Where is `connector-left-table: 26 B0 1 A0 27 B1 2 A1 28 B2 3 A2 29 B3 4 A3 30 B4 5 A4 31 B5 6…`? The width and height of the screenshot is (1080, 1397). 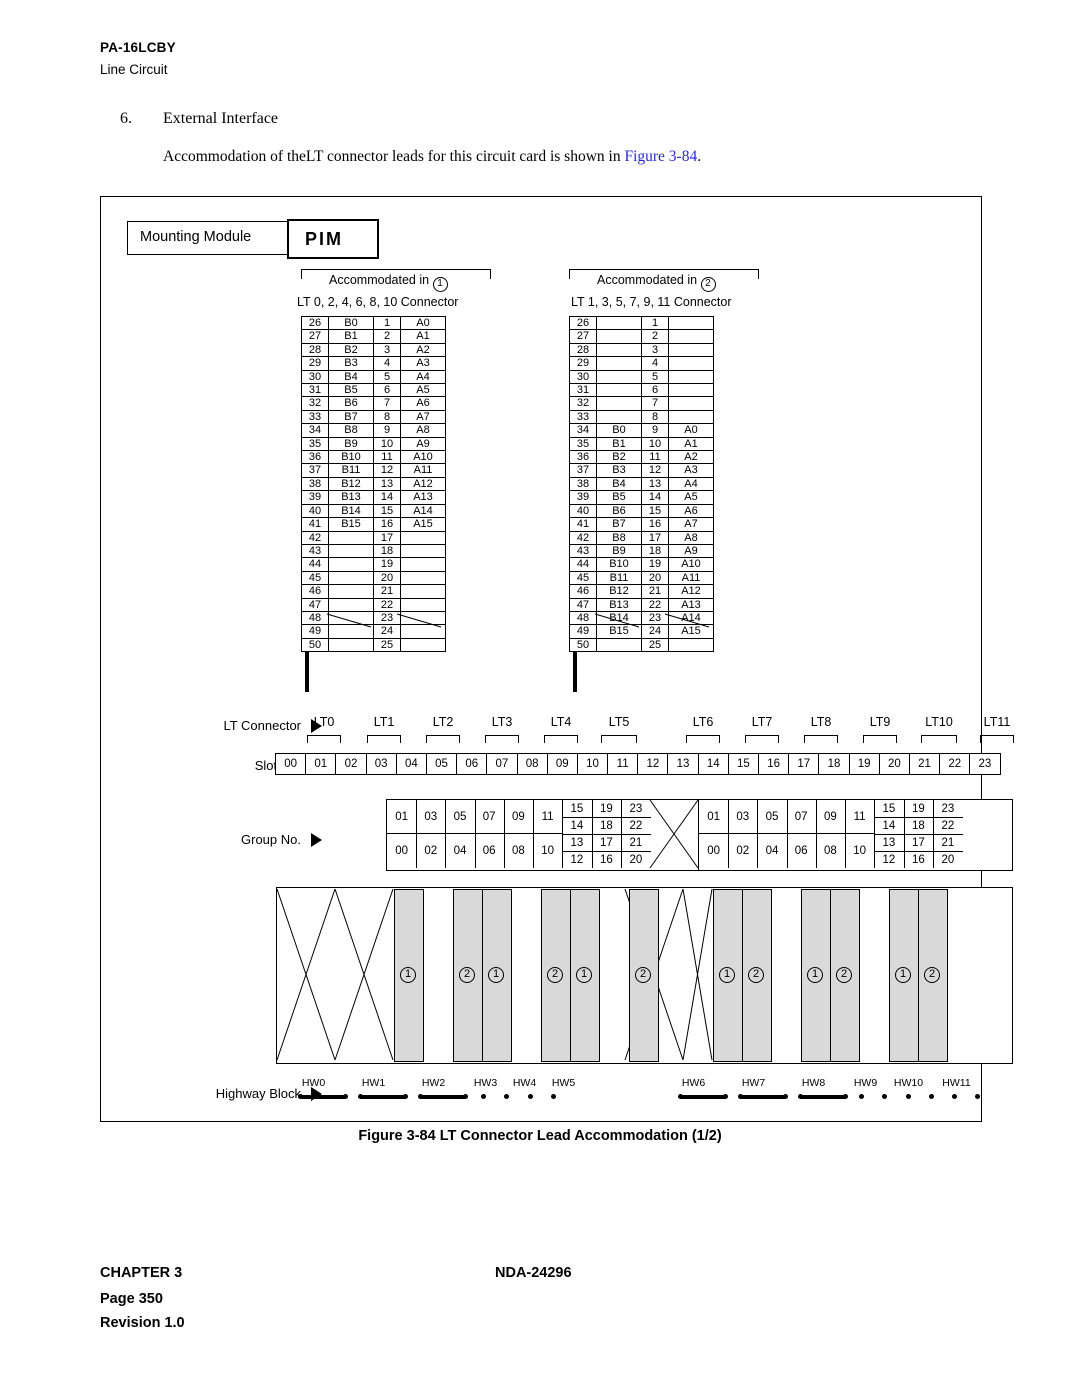 connector-left-table: 26 B0 1 A0 27 B1 2 A1 28 B2 3 A2 29 B3 4 A3 30 B4 5 A4 31 B5 6… is located at coordinates (373, 484).